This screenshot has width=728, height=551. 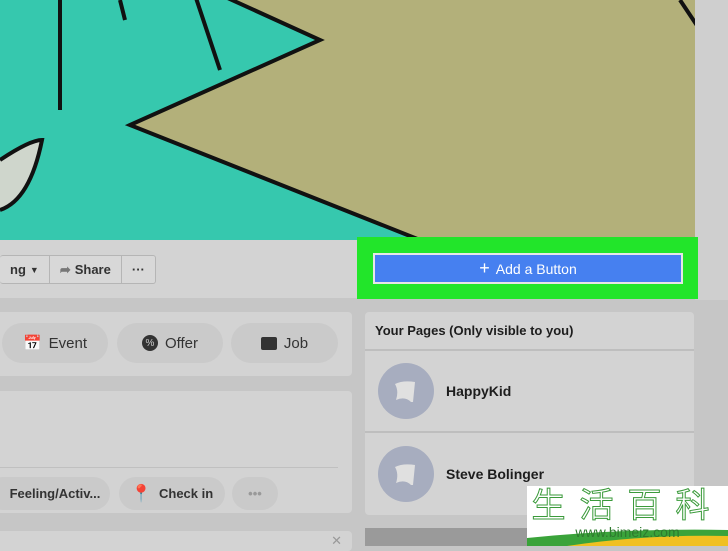 I want to click on next-card: ✕, so click(x=176, y=541).